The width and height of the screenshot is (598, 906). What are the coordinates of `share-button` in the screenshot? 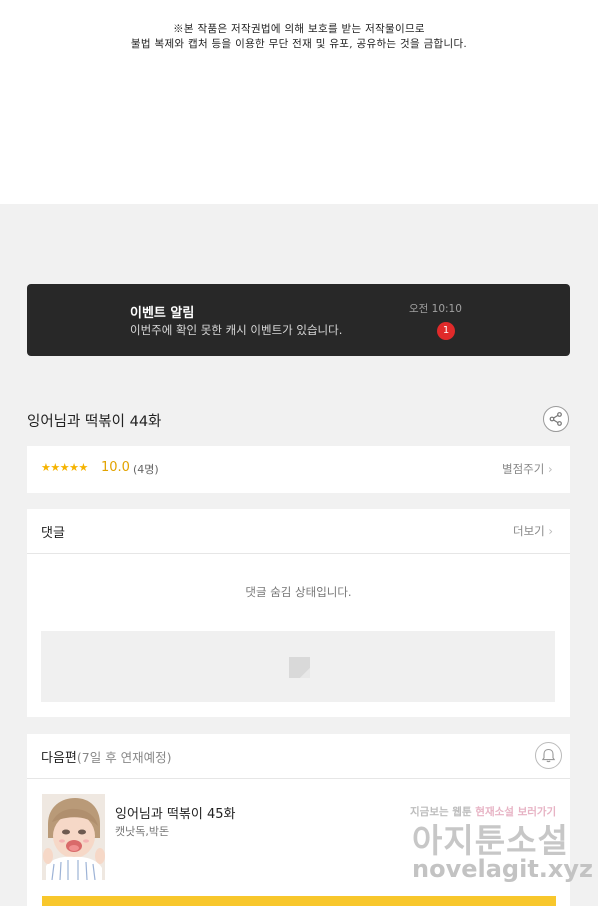 It's located at (556, 419).